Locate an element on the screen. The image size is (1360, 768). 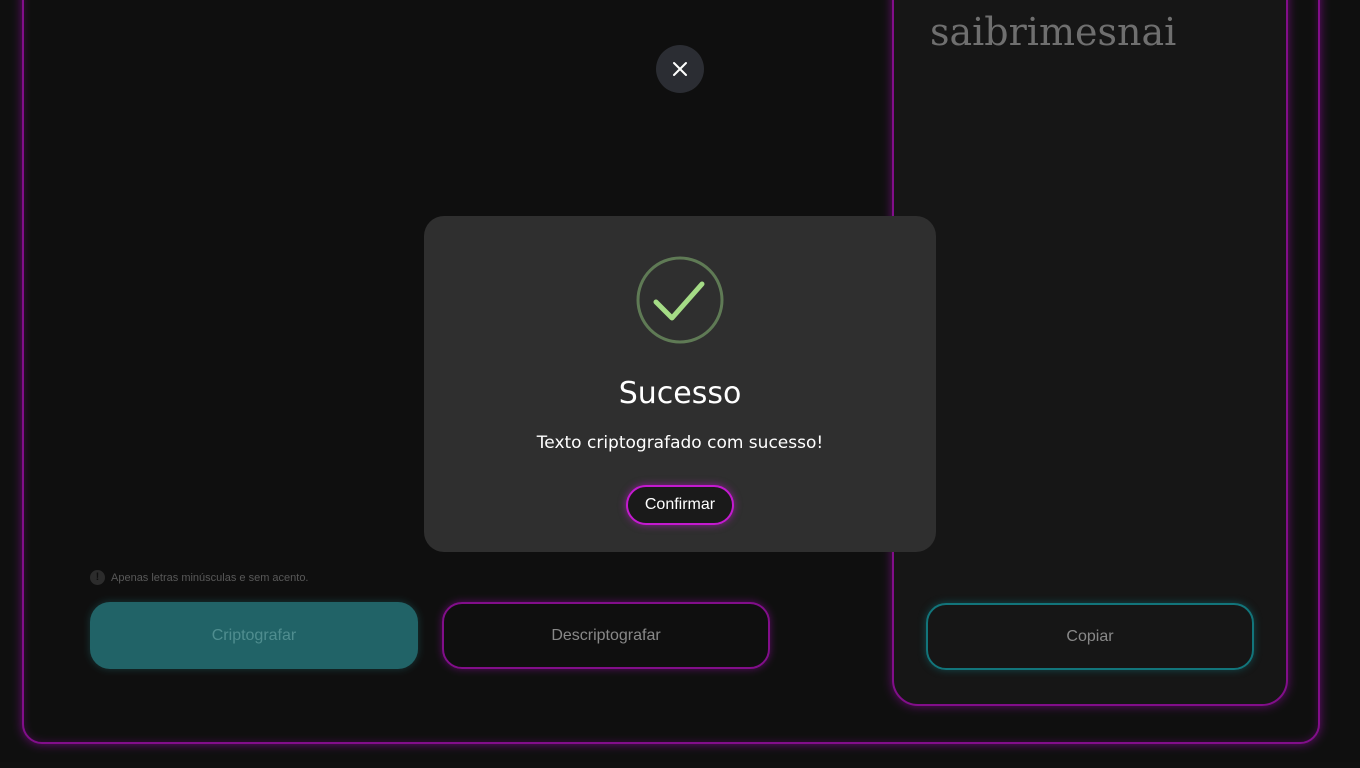
close-modal-button is located at coordinates (680, 69).